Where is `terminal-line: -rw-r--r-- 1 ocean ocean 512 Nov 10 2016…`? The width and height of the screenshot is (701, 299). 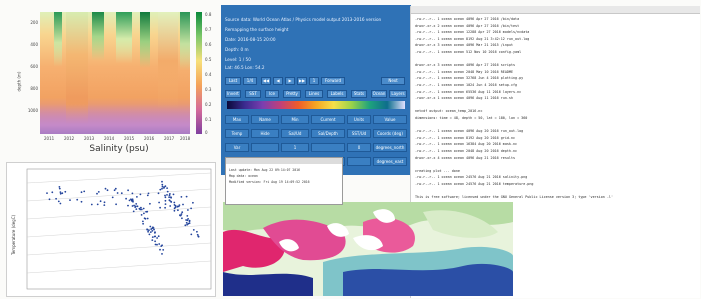
terminal-line: -rw-r--r-- 1 ocean ocean 512 Nov 10 2016… is located at coordinates (468, 52).